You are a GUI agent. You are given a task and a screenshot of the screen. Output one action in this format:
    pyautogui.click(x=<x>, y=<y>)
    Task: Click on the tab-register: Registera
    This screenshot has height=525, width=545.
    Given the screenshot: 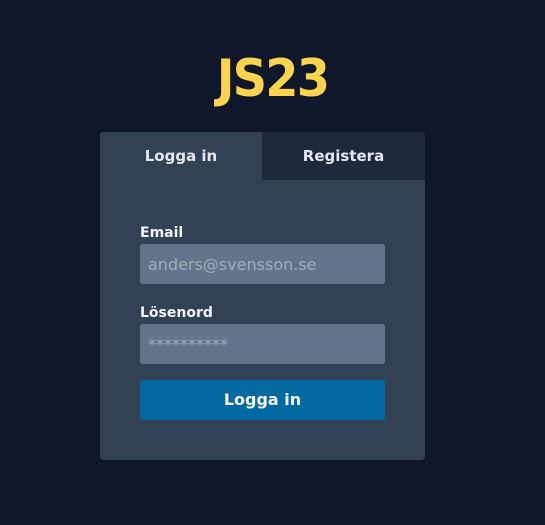 What is the action you would take?
    pyautogui.click(x=343, y=156)
    